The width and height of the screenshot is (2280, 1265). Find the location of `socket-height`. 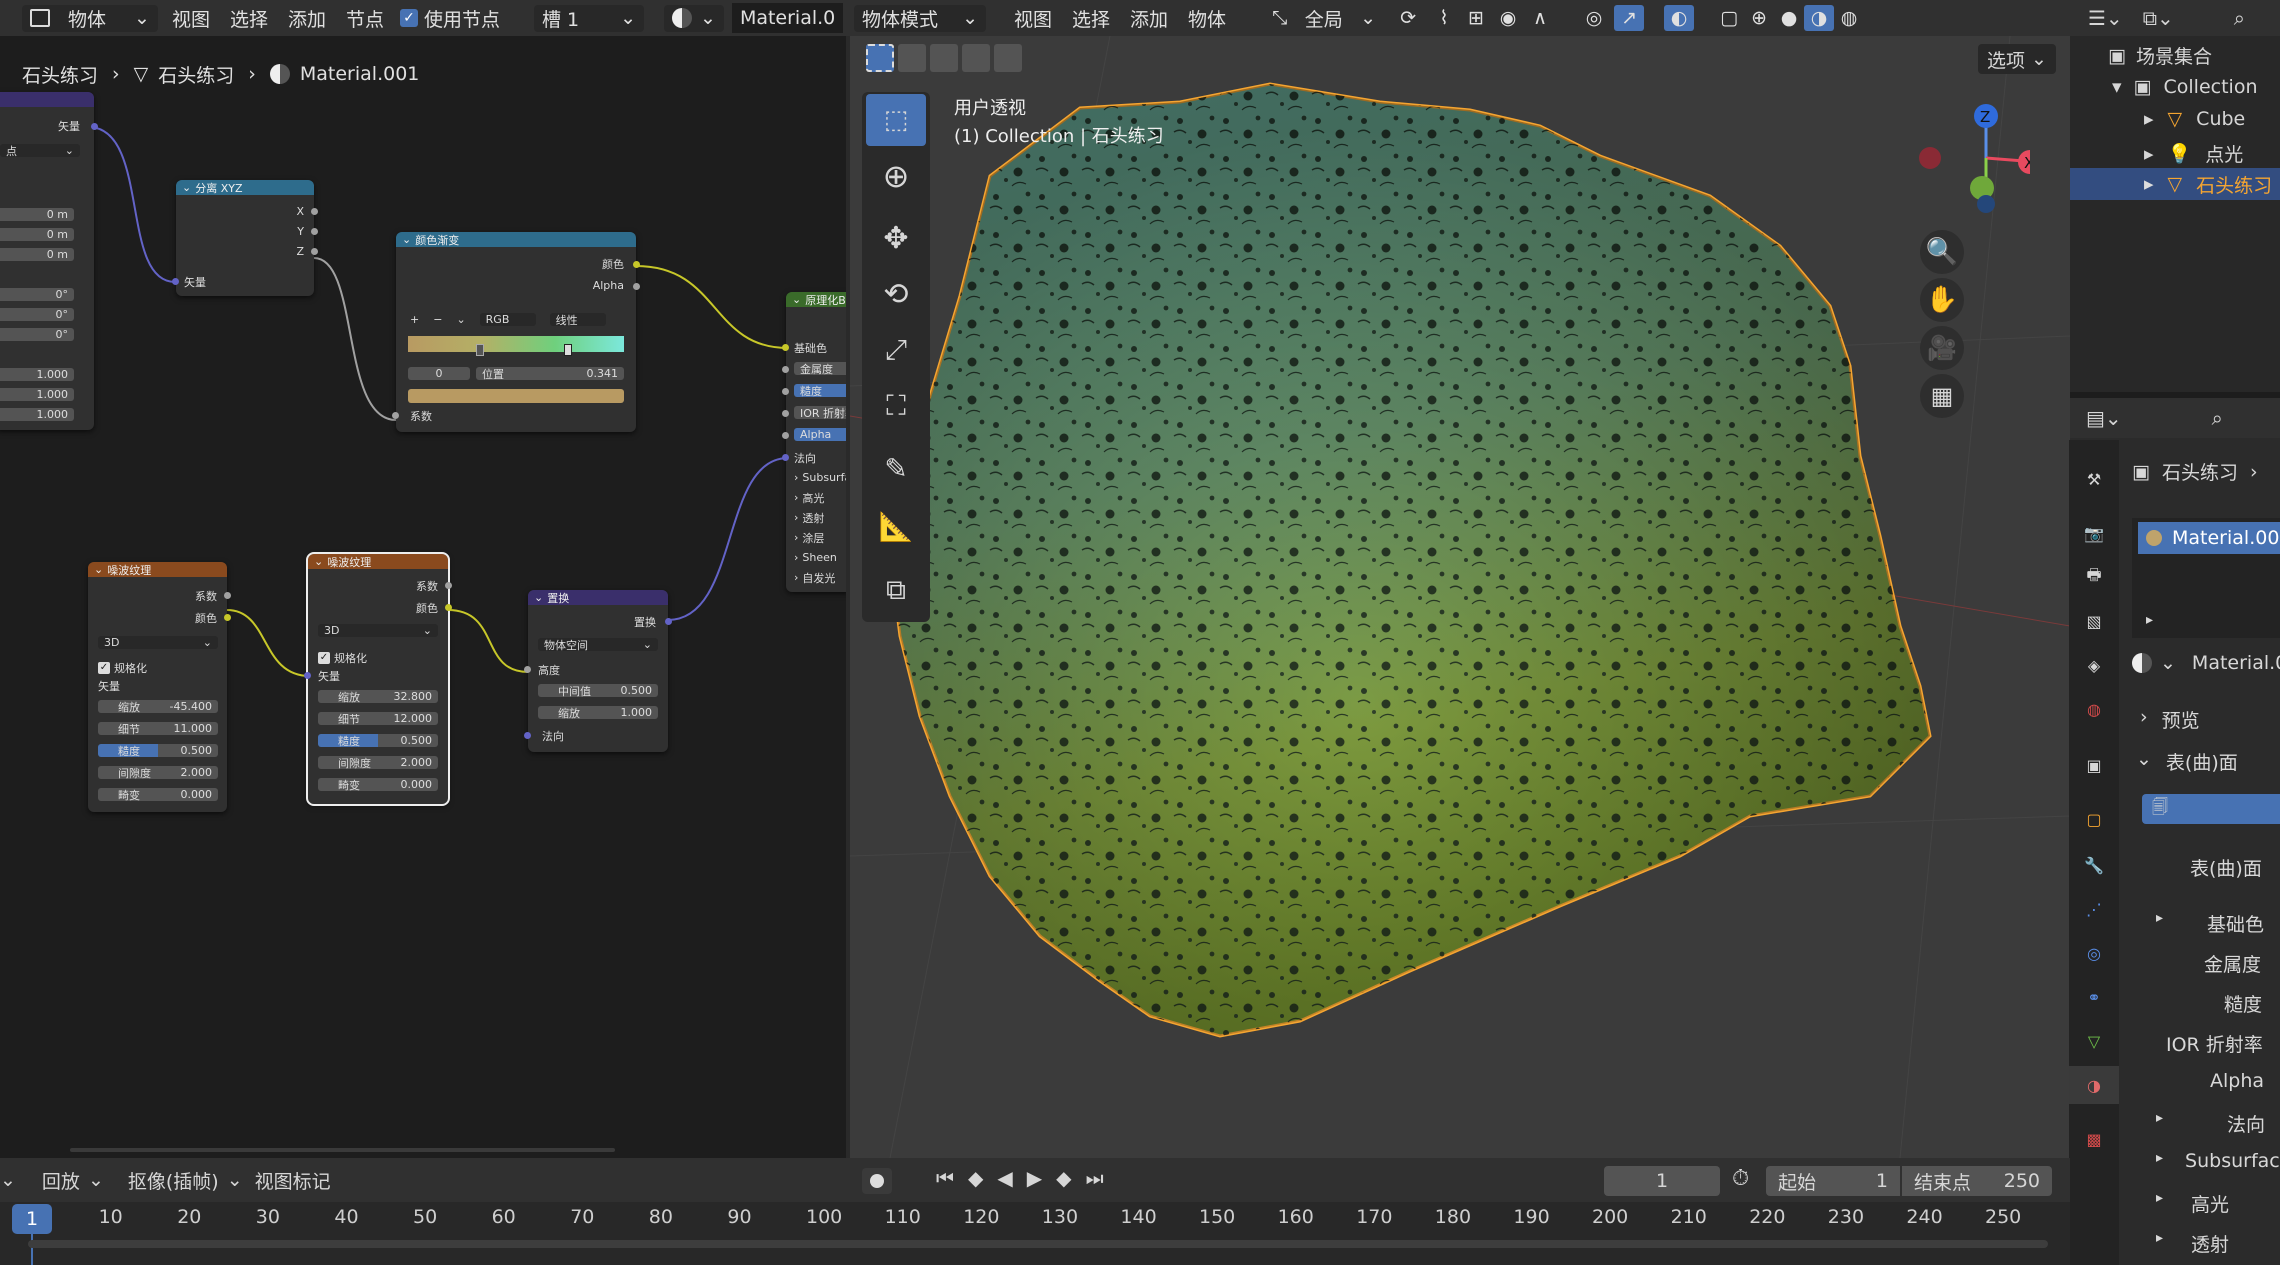

socket-height is located at coordinates (527, 669).